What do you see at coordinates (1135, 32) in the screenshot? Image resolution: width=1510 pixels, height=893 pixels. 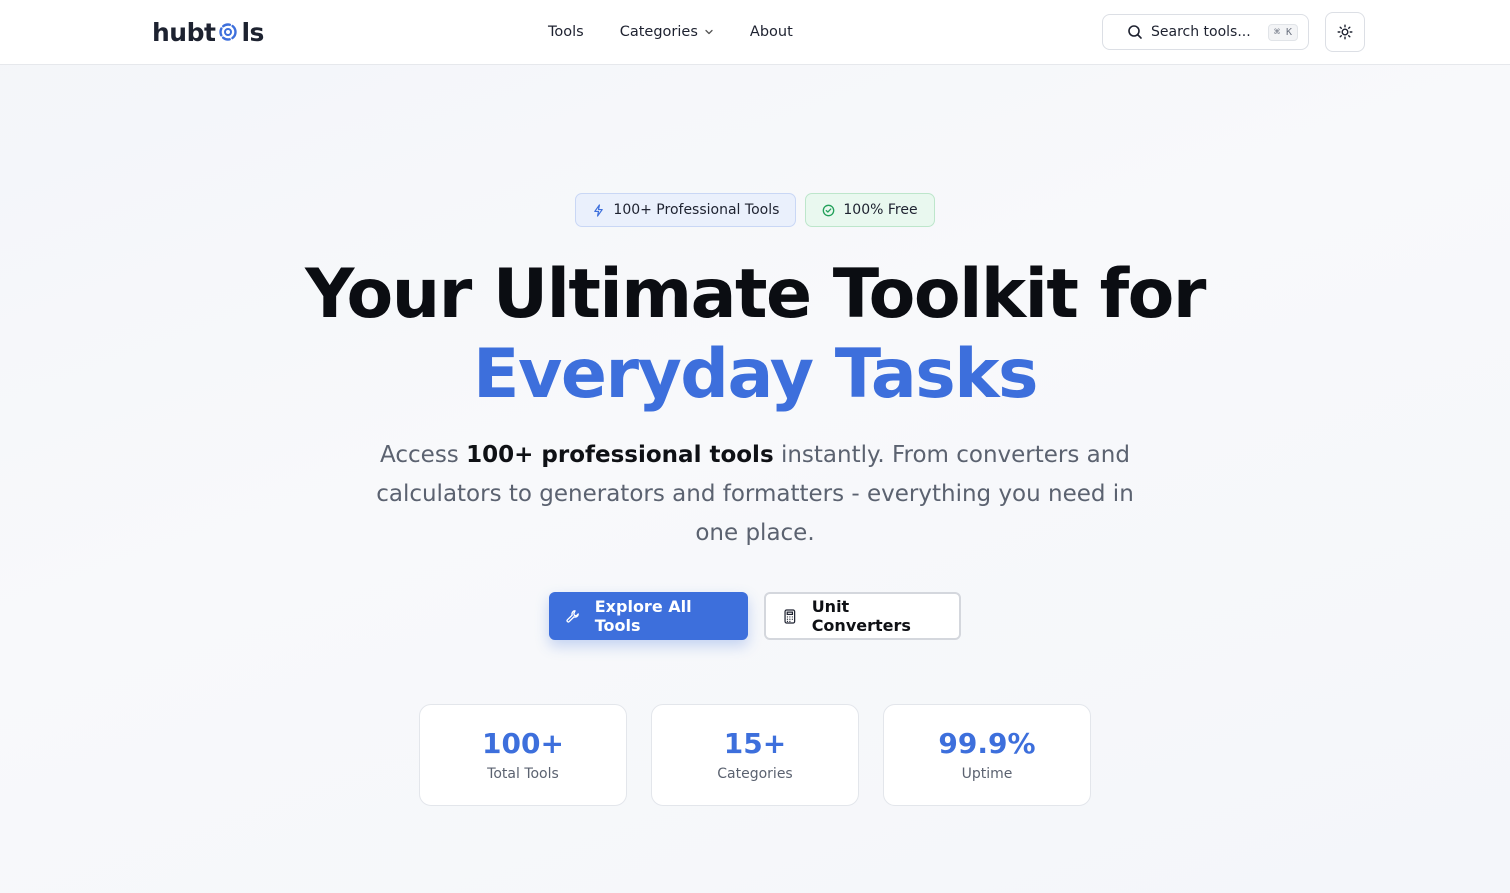 I see `search-icon` at bounding box center [1135, 32].